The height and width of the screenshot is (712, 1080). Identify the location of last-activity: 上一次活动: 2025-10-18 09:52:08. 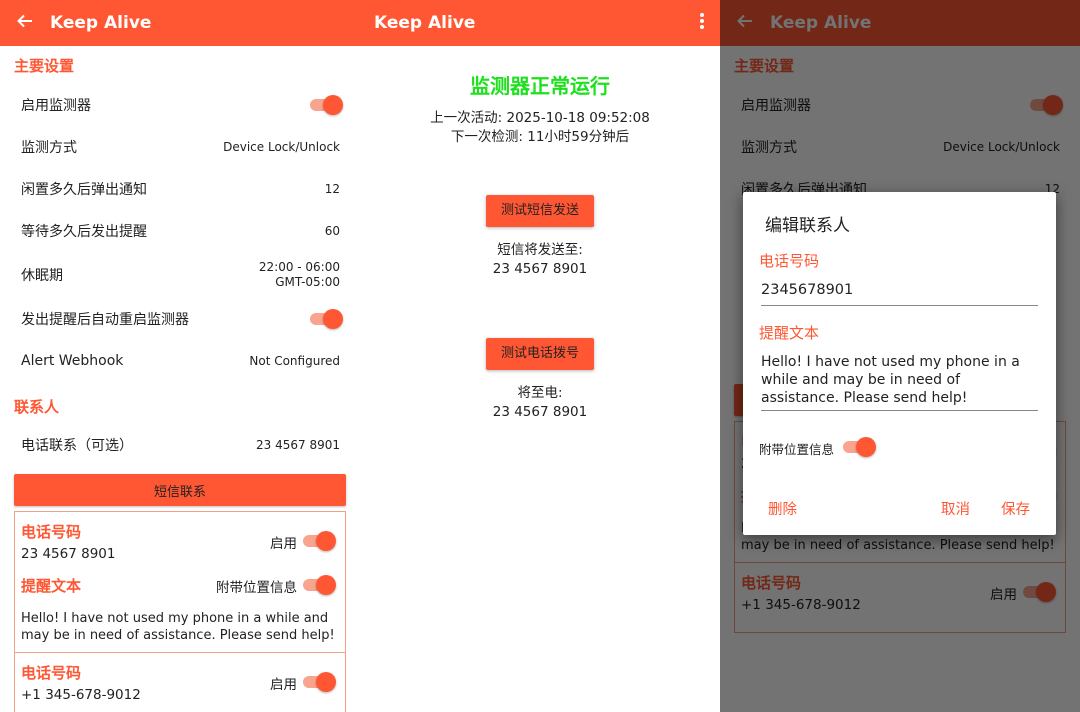
(540, 118).